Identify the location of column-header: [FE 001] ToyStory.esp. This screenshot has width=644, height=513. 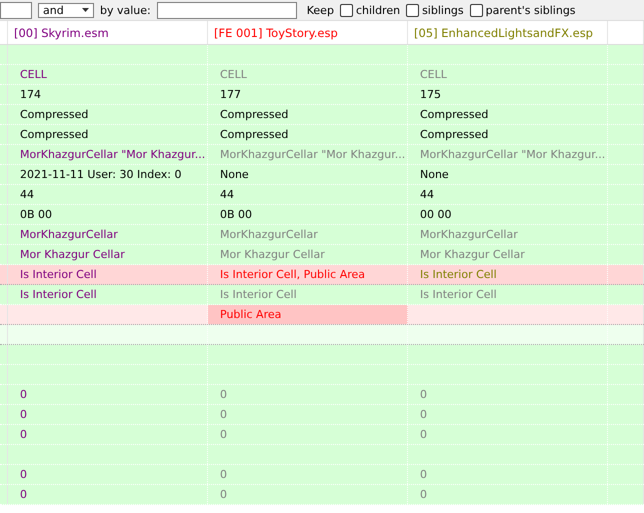
(308, 32).